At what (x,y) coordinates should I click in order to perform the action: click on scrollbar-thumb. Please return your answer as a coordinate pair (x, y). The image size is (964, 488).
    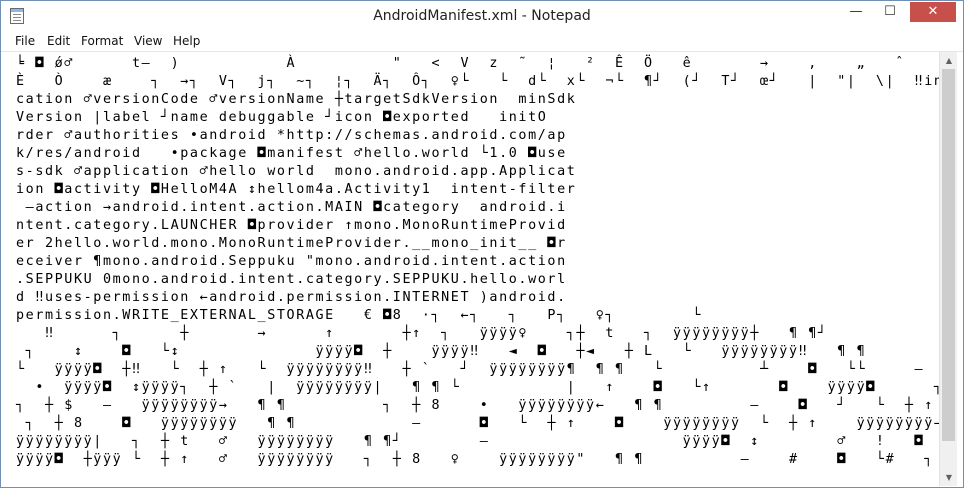
    Looking at the image, I should click on (948, 255).